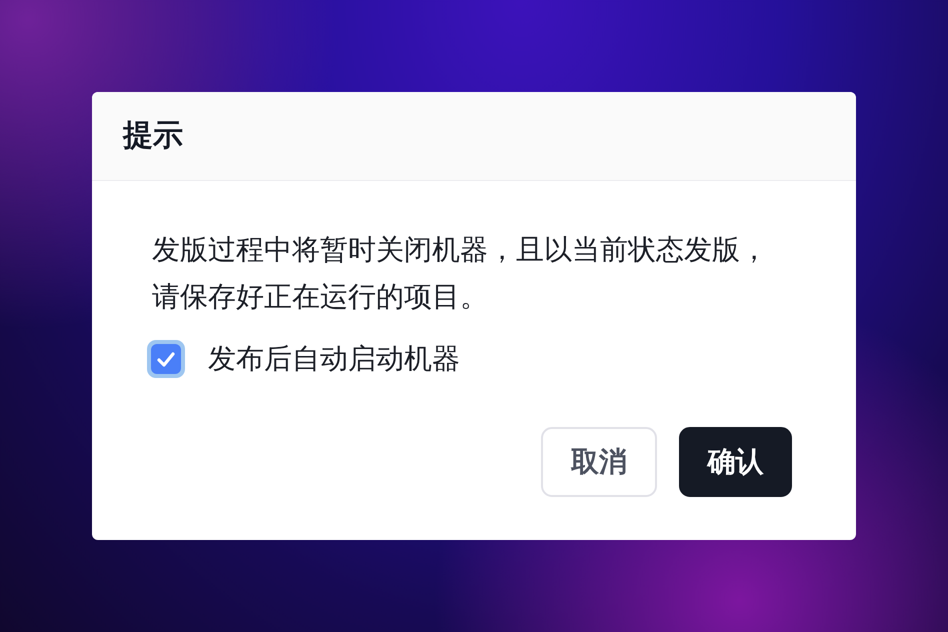 This screenshot has width=948, height=632. I want to click on checkmark-icon, so click(166, 359).